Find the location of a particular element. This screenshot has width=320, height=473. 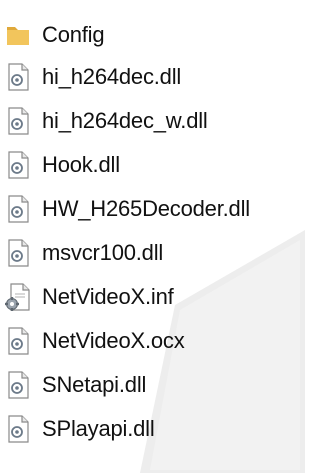

file-name: Hook.dll is located at coordinates (81, 164).